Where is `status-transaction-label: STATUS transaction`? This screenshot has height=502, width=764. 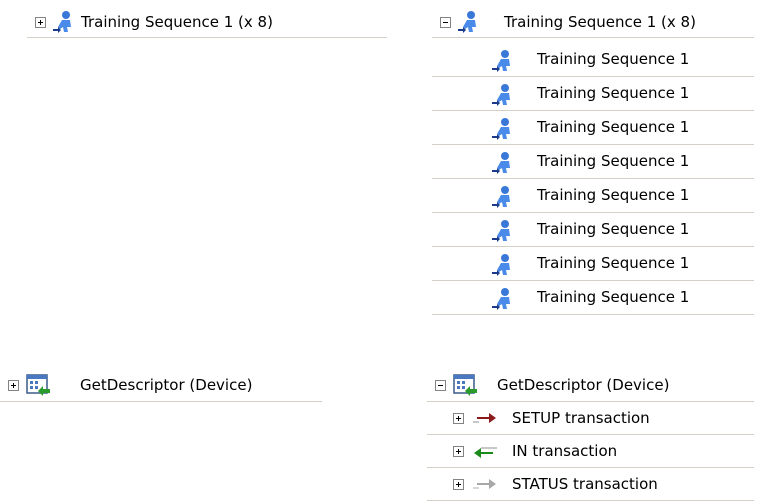 status-transaction-label: STATUS transaction is located at coordinates (585, 484).